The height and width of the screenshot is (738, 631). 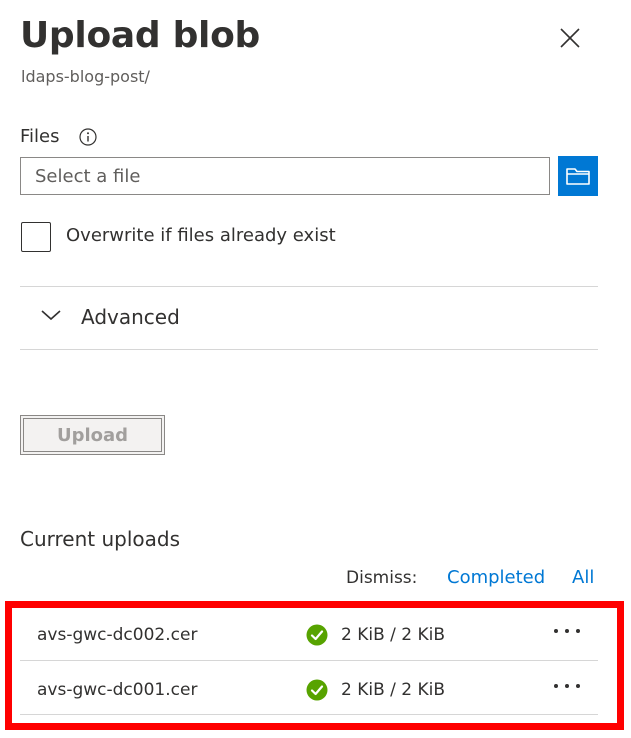 What do you see at coordinates (36, 237) in the screenshot?
I see `overwrite-checkbox` at bounding box center [36, 237].